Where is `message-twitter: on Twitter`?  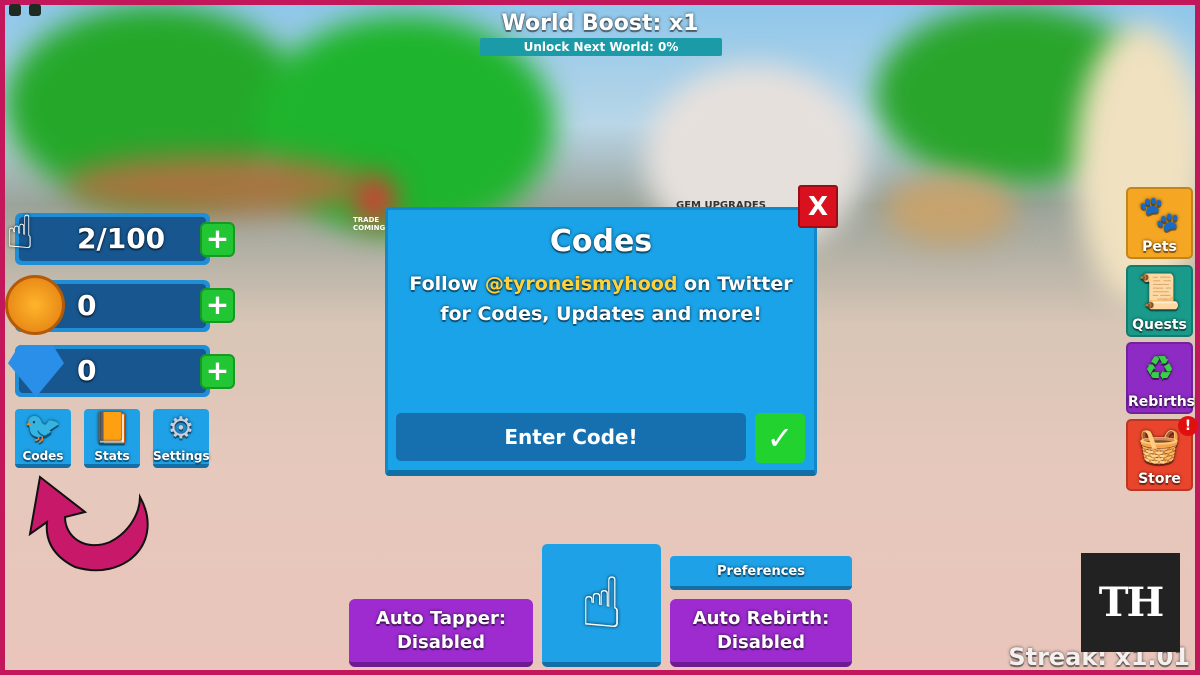 message-twitter: on Twitter is located at coordinates (735, 284).